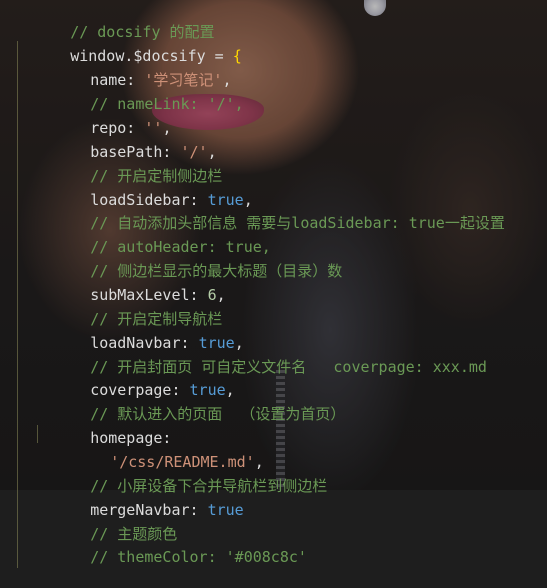  What do you see at coordinates (189, 258) in the screenshot?
I see `code-line-11: // 侧边栏显示的最大标题（目录）数` at bounding box center [189, 258].